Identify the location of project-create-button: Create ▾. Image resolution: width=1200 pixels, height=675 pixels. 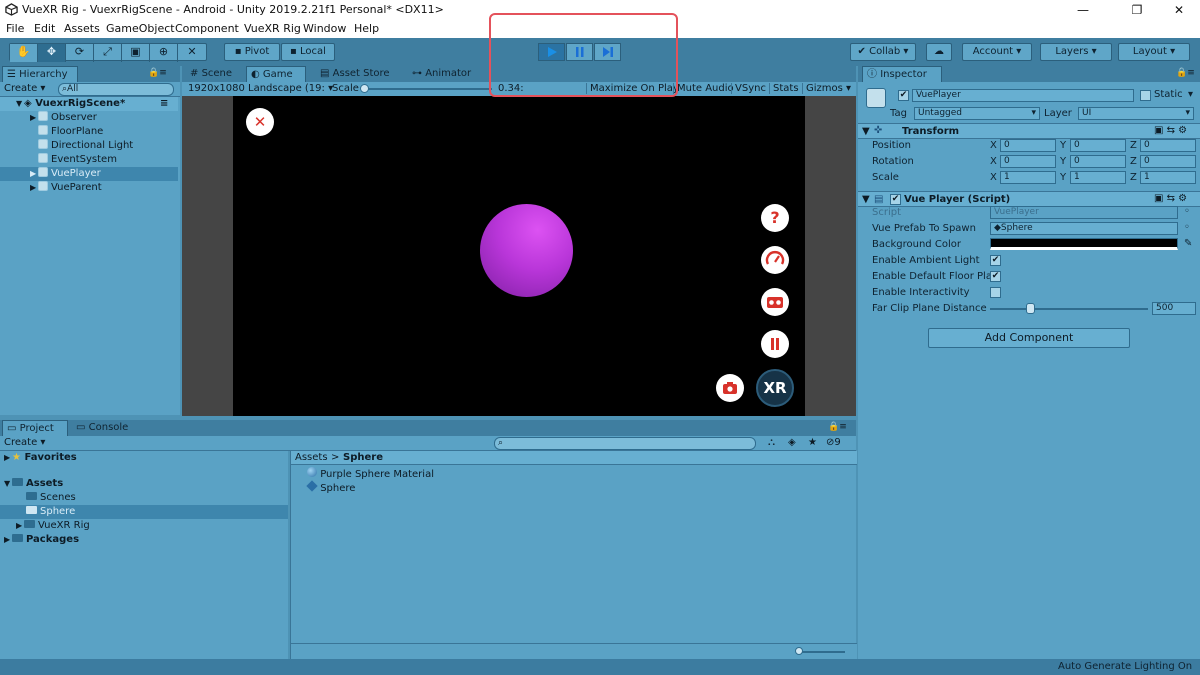
(24, 442).